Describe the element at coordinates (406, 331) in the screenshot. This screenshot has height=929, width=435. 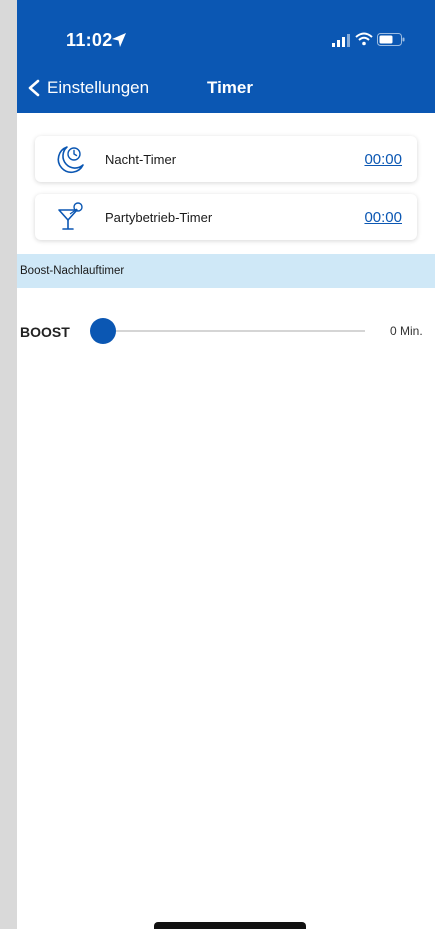
I see `boost-slider-value: 0 Min.` at that location.